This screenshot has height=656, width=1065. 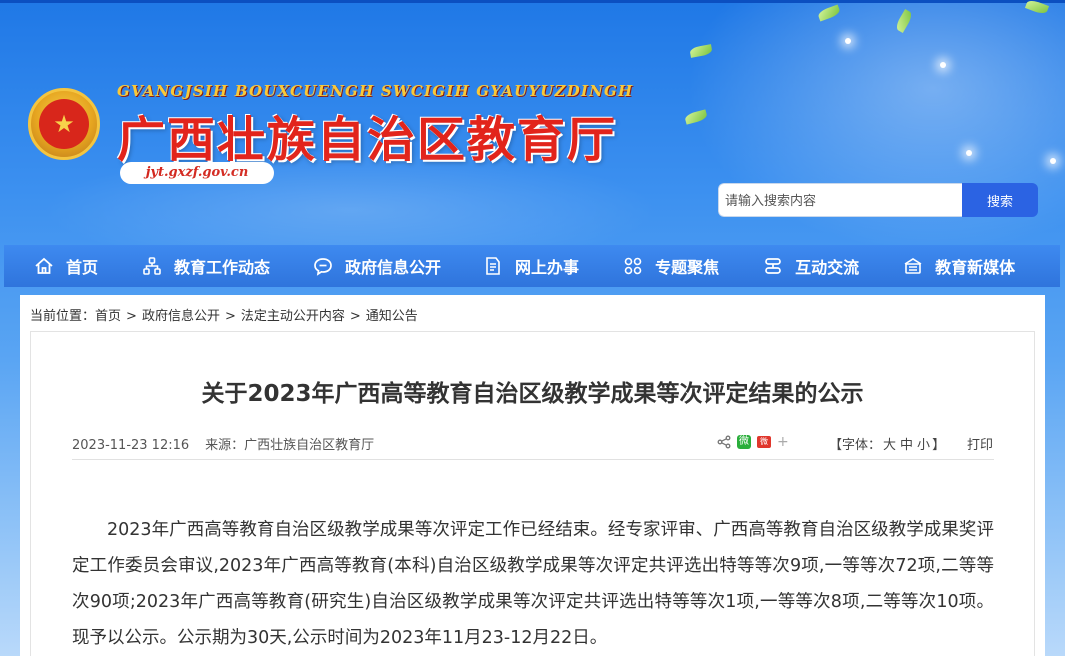 I want to click on share-icon, so click(x=724, y=442).